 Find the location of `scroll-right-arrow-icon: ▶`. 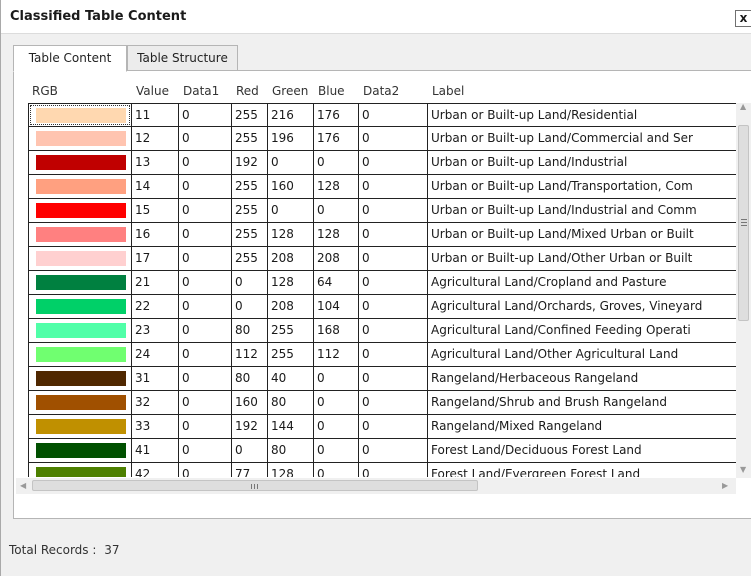

scroll-right-arrow-icon: ▶ is located at coordinates (725, 486).